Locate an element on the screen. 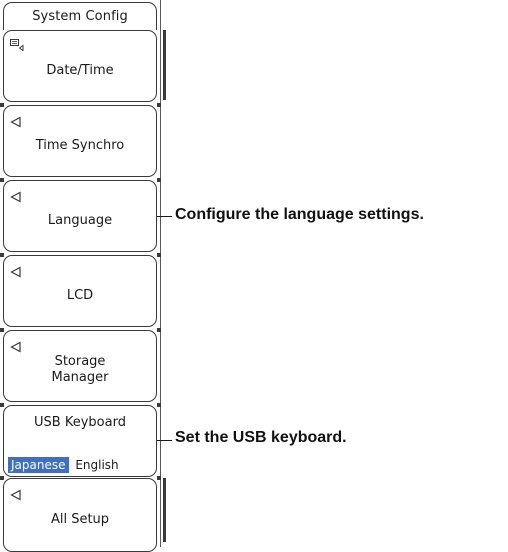  softkey-all-setup-label: All Setup is located at coordinates (80, 519).